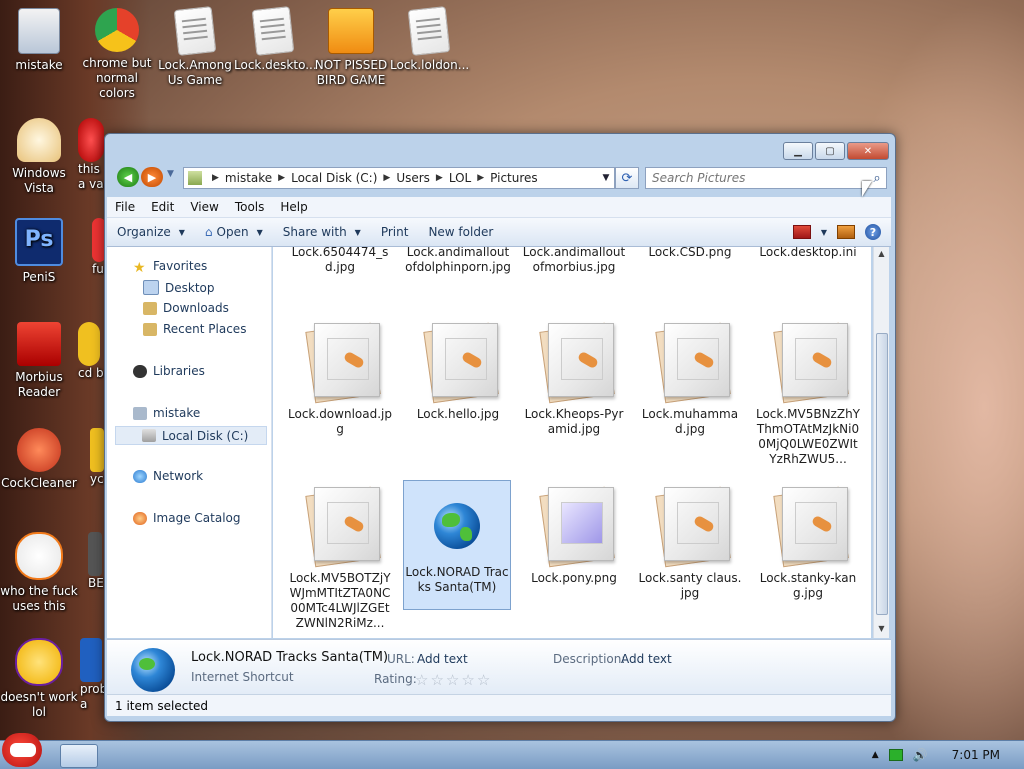 This screenshot has width=1024, height=769. Describe the element at coordinates (170, 174) in the screenshot. I see `recent-pages-dropdown-icon: ▼` at that location.